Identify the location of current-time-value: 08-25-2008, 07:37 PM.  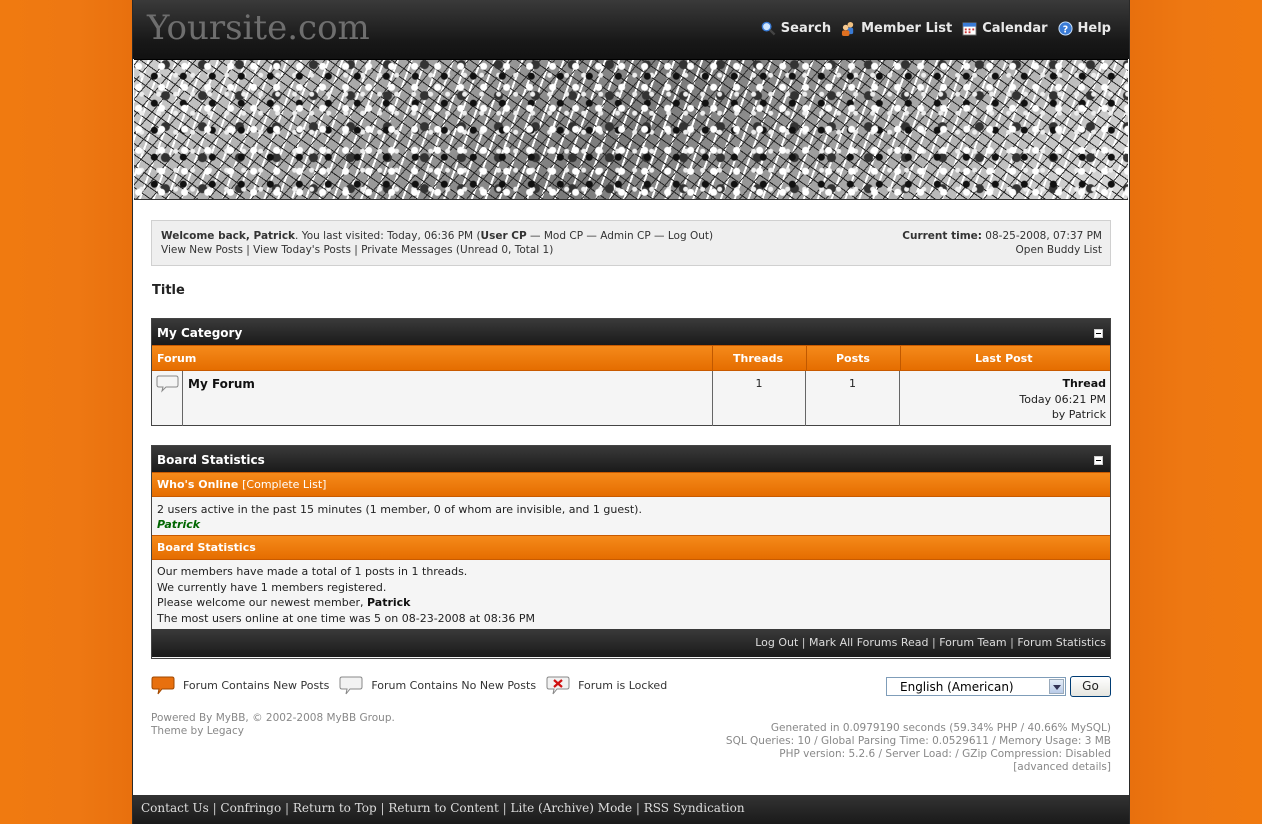
(1041, 236).